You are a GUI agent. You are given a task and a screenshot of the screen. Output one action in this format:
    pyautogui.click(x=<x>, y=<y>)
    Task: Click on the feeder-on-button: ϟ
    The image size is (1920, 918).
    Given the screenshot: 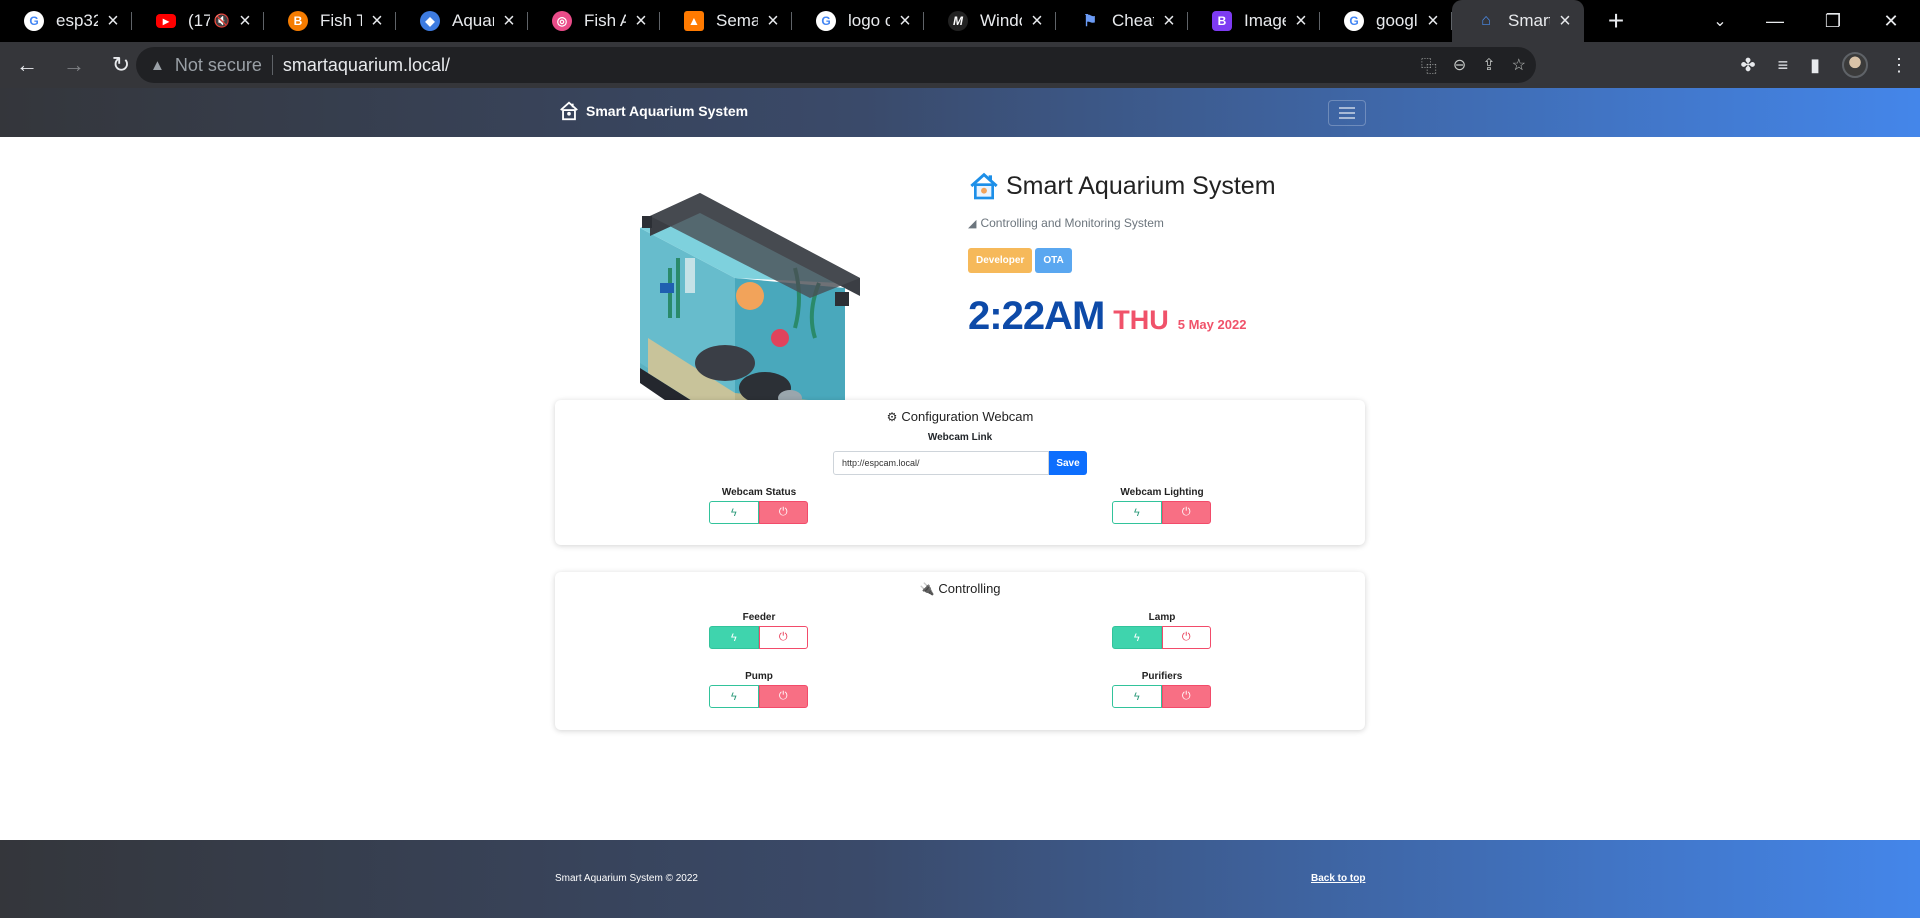 What is the action you would take?
    pyautogui.click(x=734, y=637)
    